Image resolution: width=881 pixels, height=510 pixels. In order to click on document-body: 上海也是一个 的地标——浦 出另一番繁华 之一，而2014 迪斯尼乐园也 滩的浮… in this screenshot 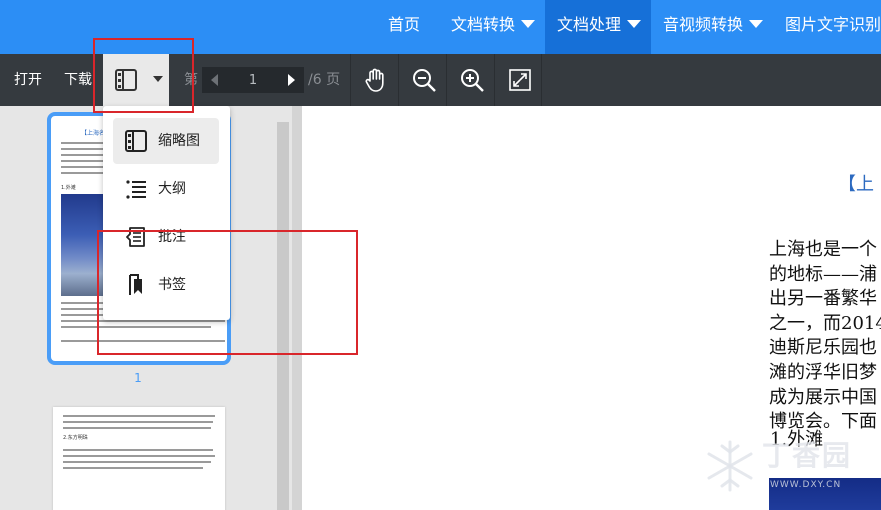, I will do `click(825, 336)`.